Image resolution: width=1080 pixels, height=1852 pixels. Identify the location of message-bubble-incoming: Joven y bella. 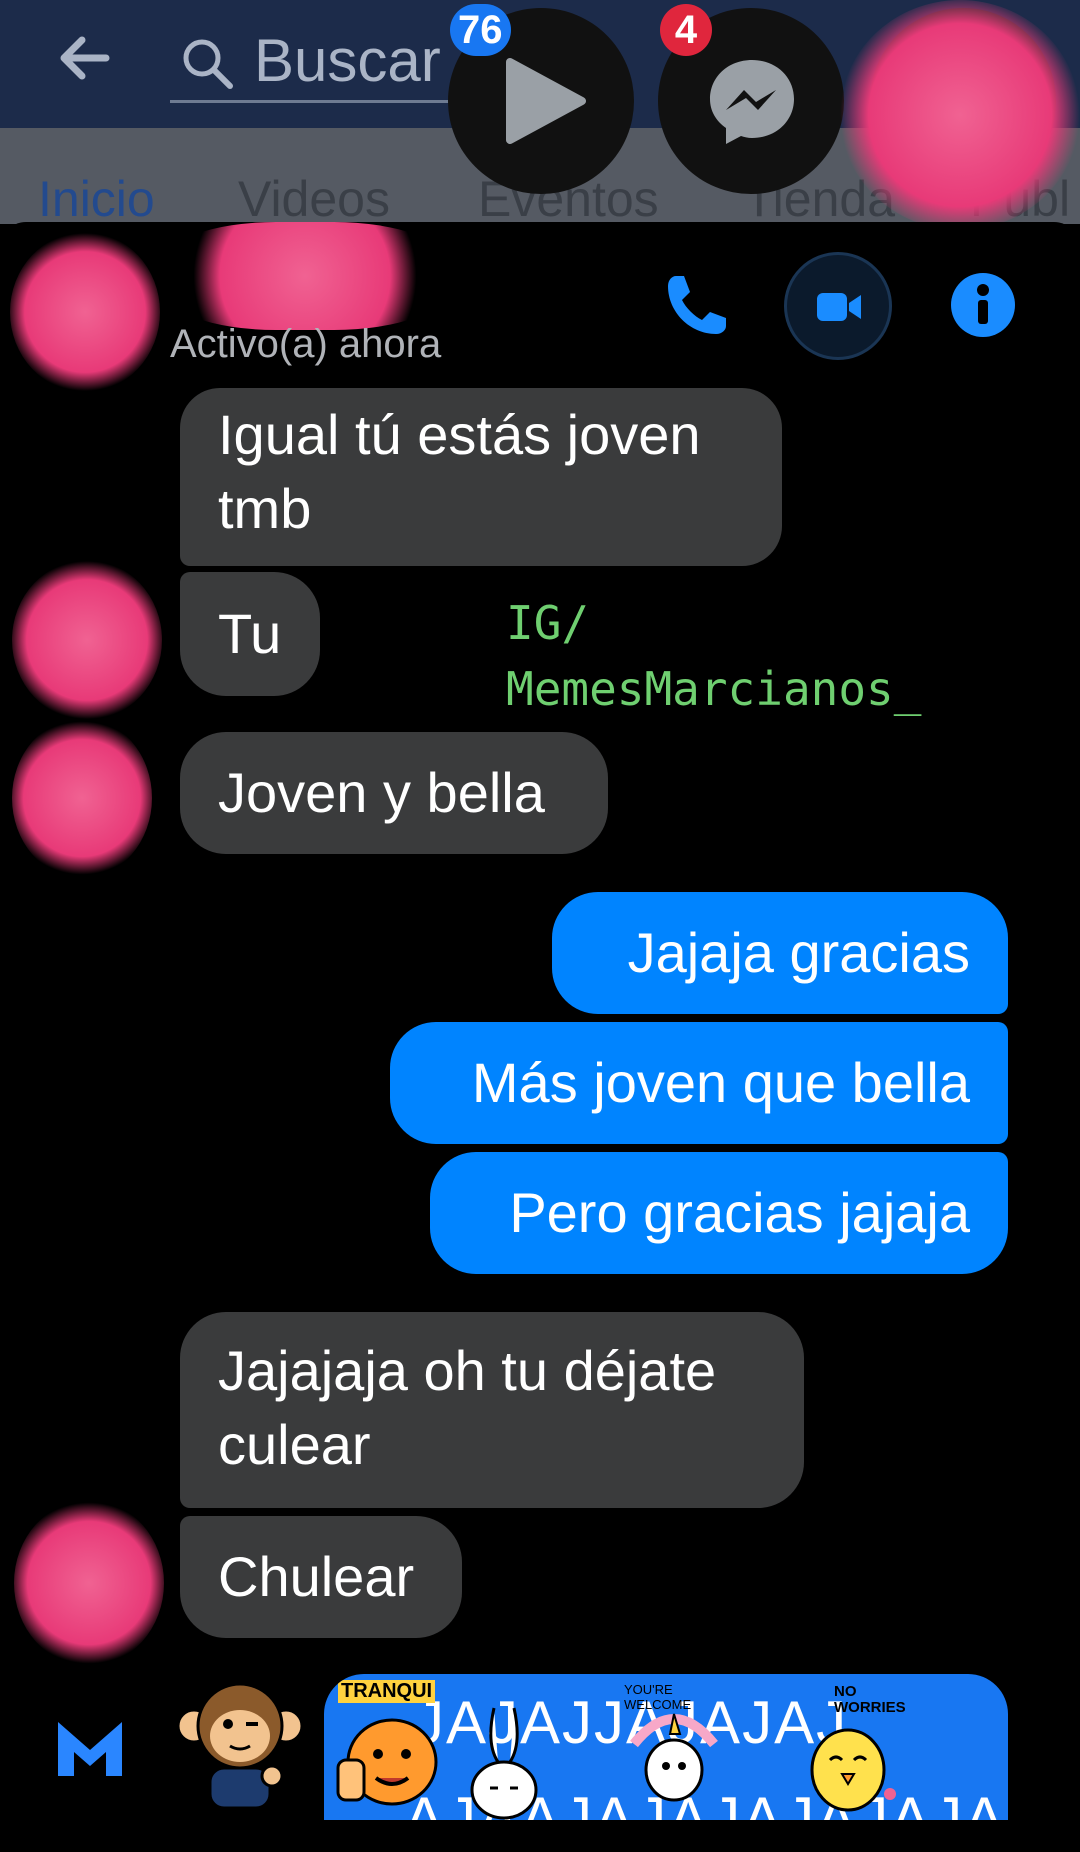
(394, 793).